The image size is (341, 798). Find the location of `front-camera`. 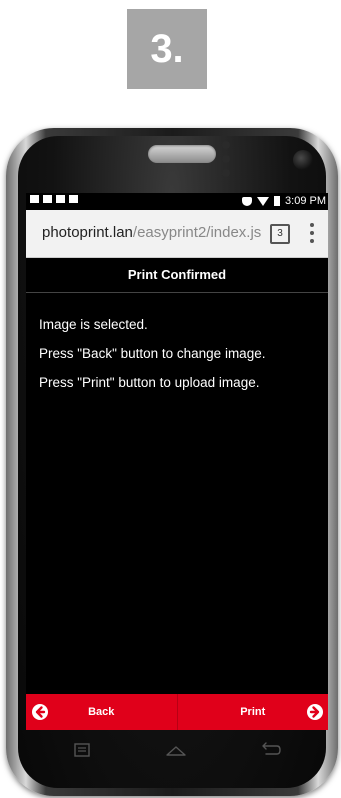

front-camera is located at coordinates (303, 160).